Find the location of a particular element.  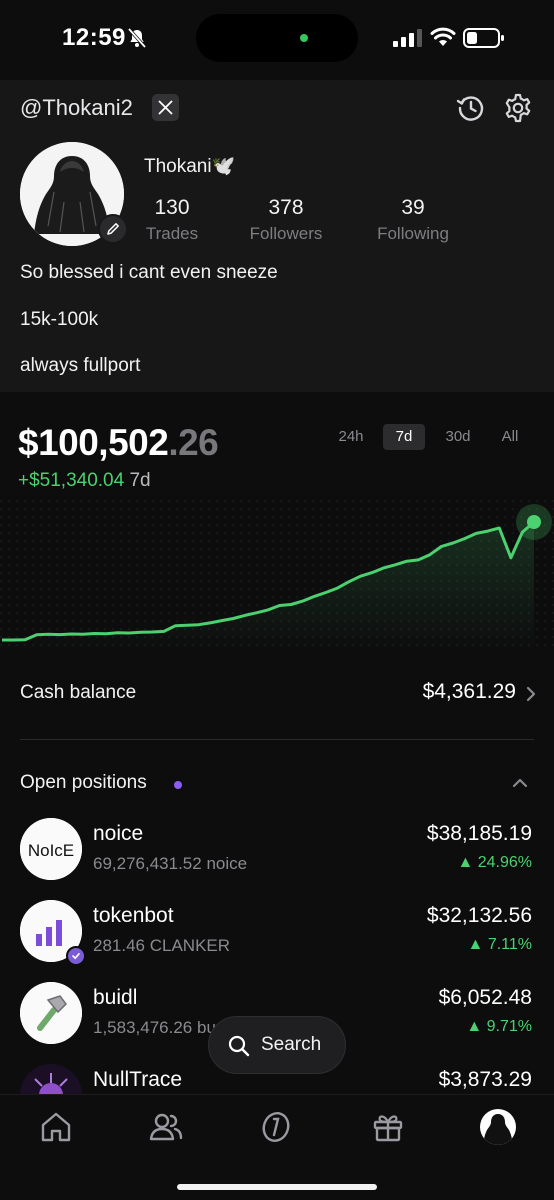

position-change: ▲ 9.71% is located at coordinates (499, 1026).